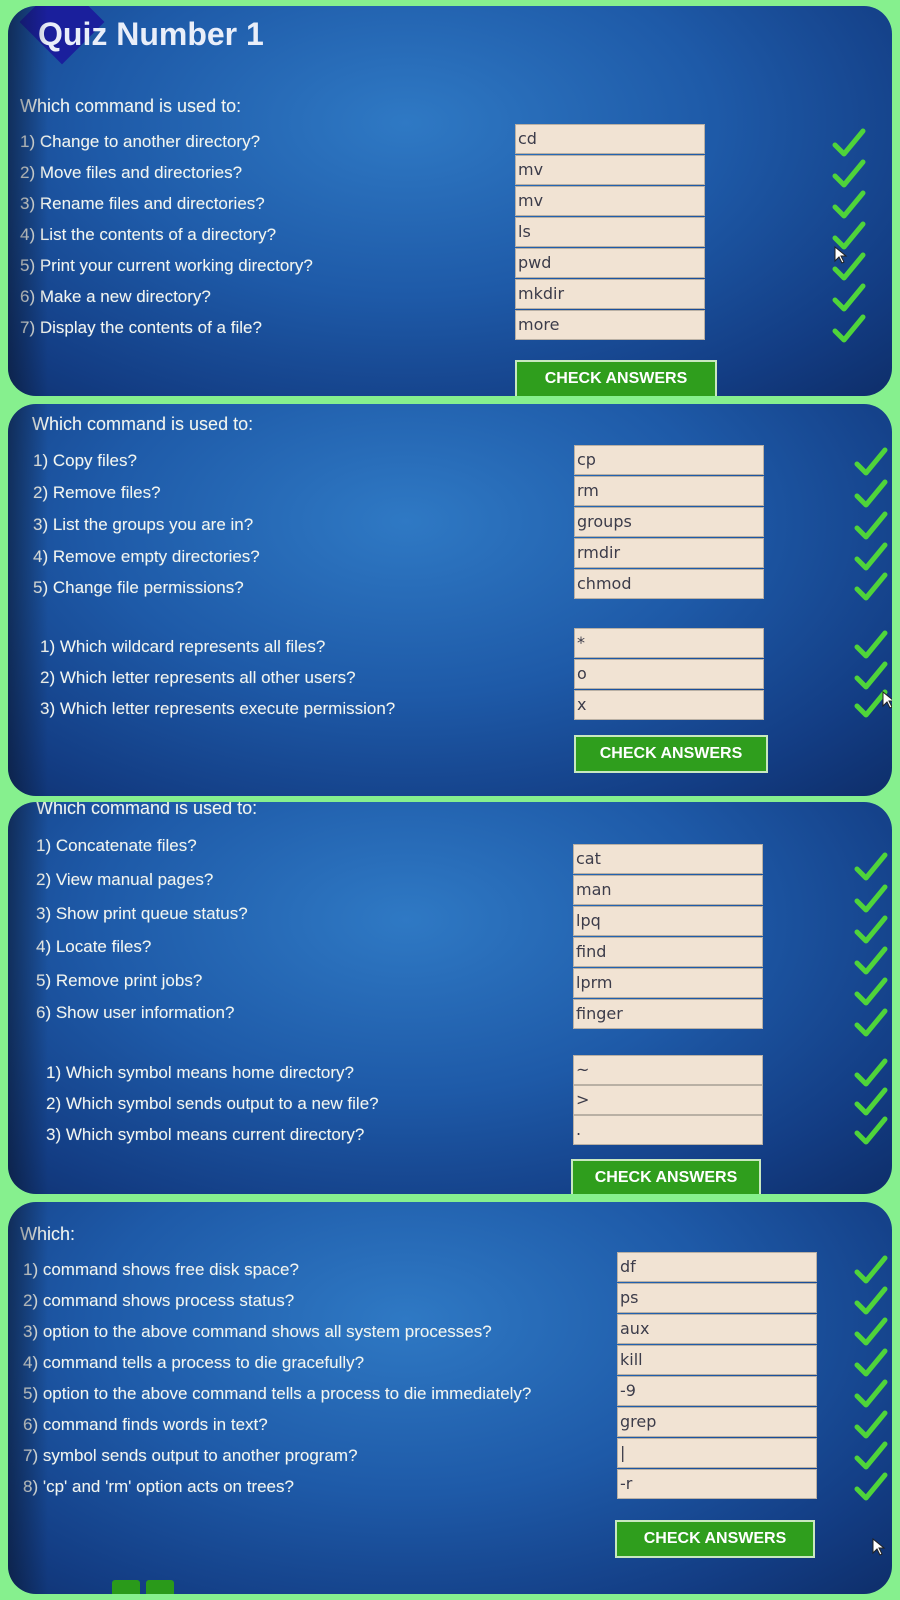 The height and width of the screenshot is (1600, 900). What do you see at coordinates (119, 980) in the screenshot?
I see `question-text: 5) Remove print jobs?` at bounding box center [119, 980].